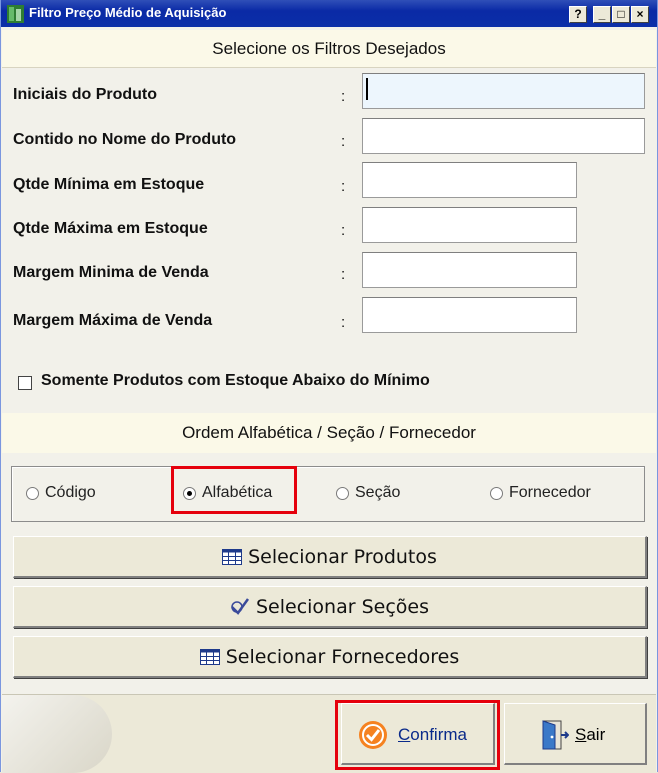 The width and height of the screenshot is (658, 773). I want to click on order-radio-group: Código Alfabética Seção Fornecedor, so click(328, 494).